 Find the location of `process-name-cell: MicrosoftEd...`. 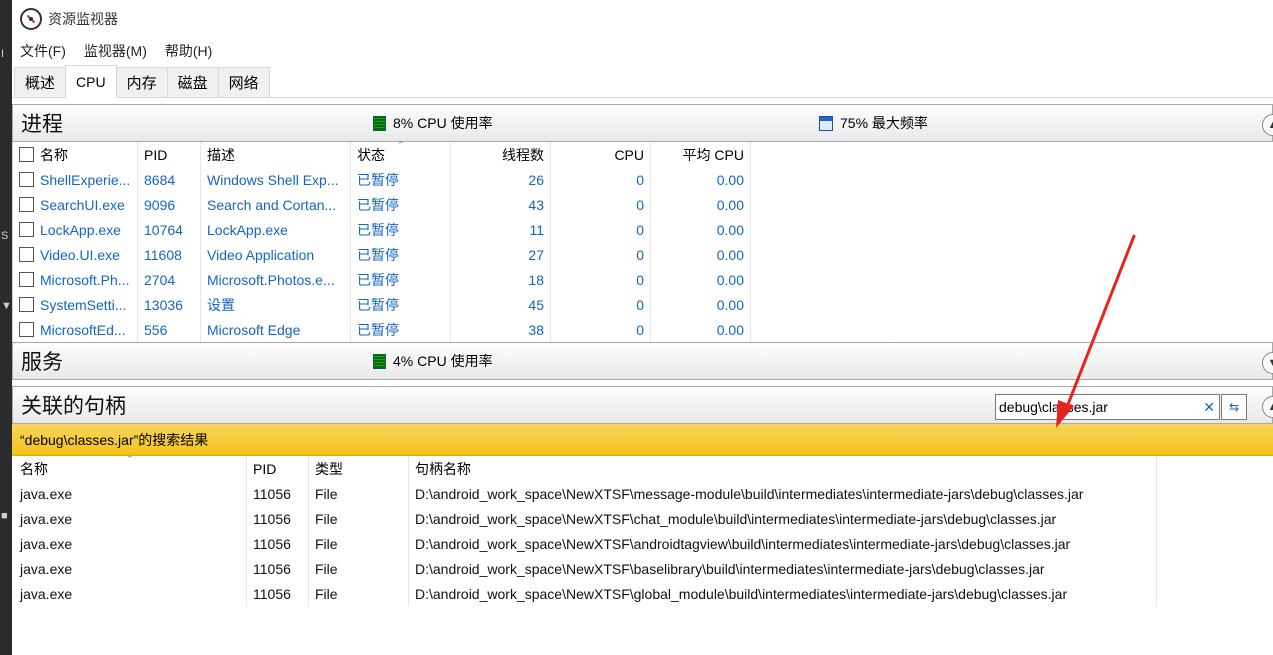

process-name-cell: MicrosoftEd... is located at coordinates (75, 329).